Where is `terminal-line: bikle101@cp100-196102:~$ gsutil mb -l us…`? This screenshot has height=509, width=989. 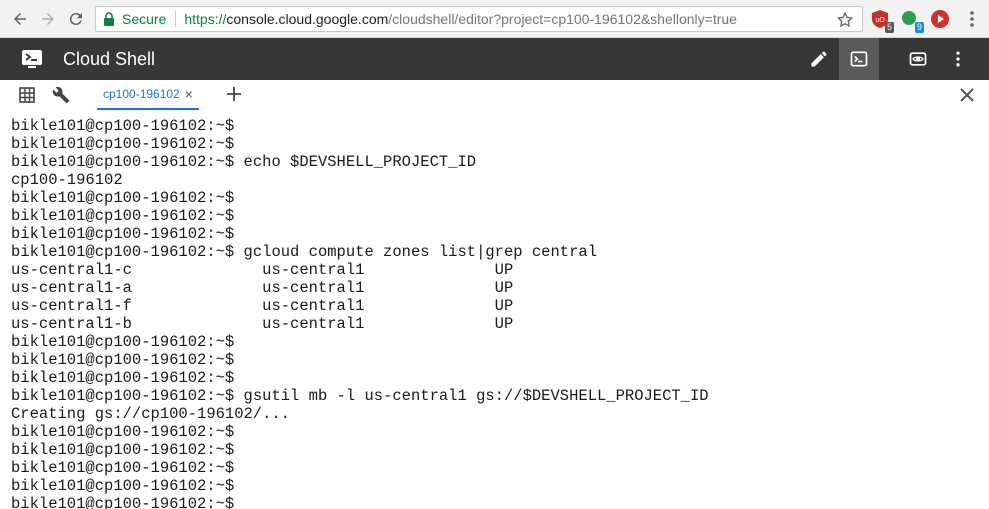 terminal-line: bikle101@cp100-196102:~$ gsutil mb -l us… is located at coordinates (360, 396).